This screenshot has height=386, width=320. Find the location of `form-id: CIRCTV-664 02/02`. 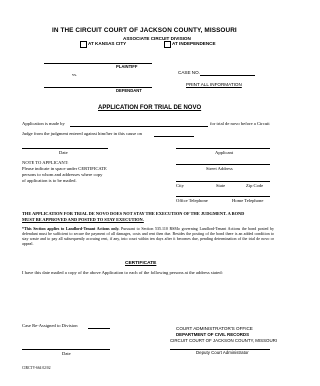

form-id: CIRCTV-664 02/02 is located at coordinates (36, 368).